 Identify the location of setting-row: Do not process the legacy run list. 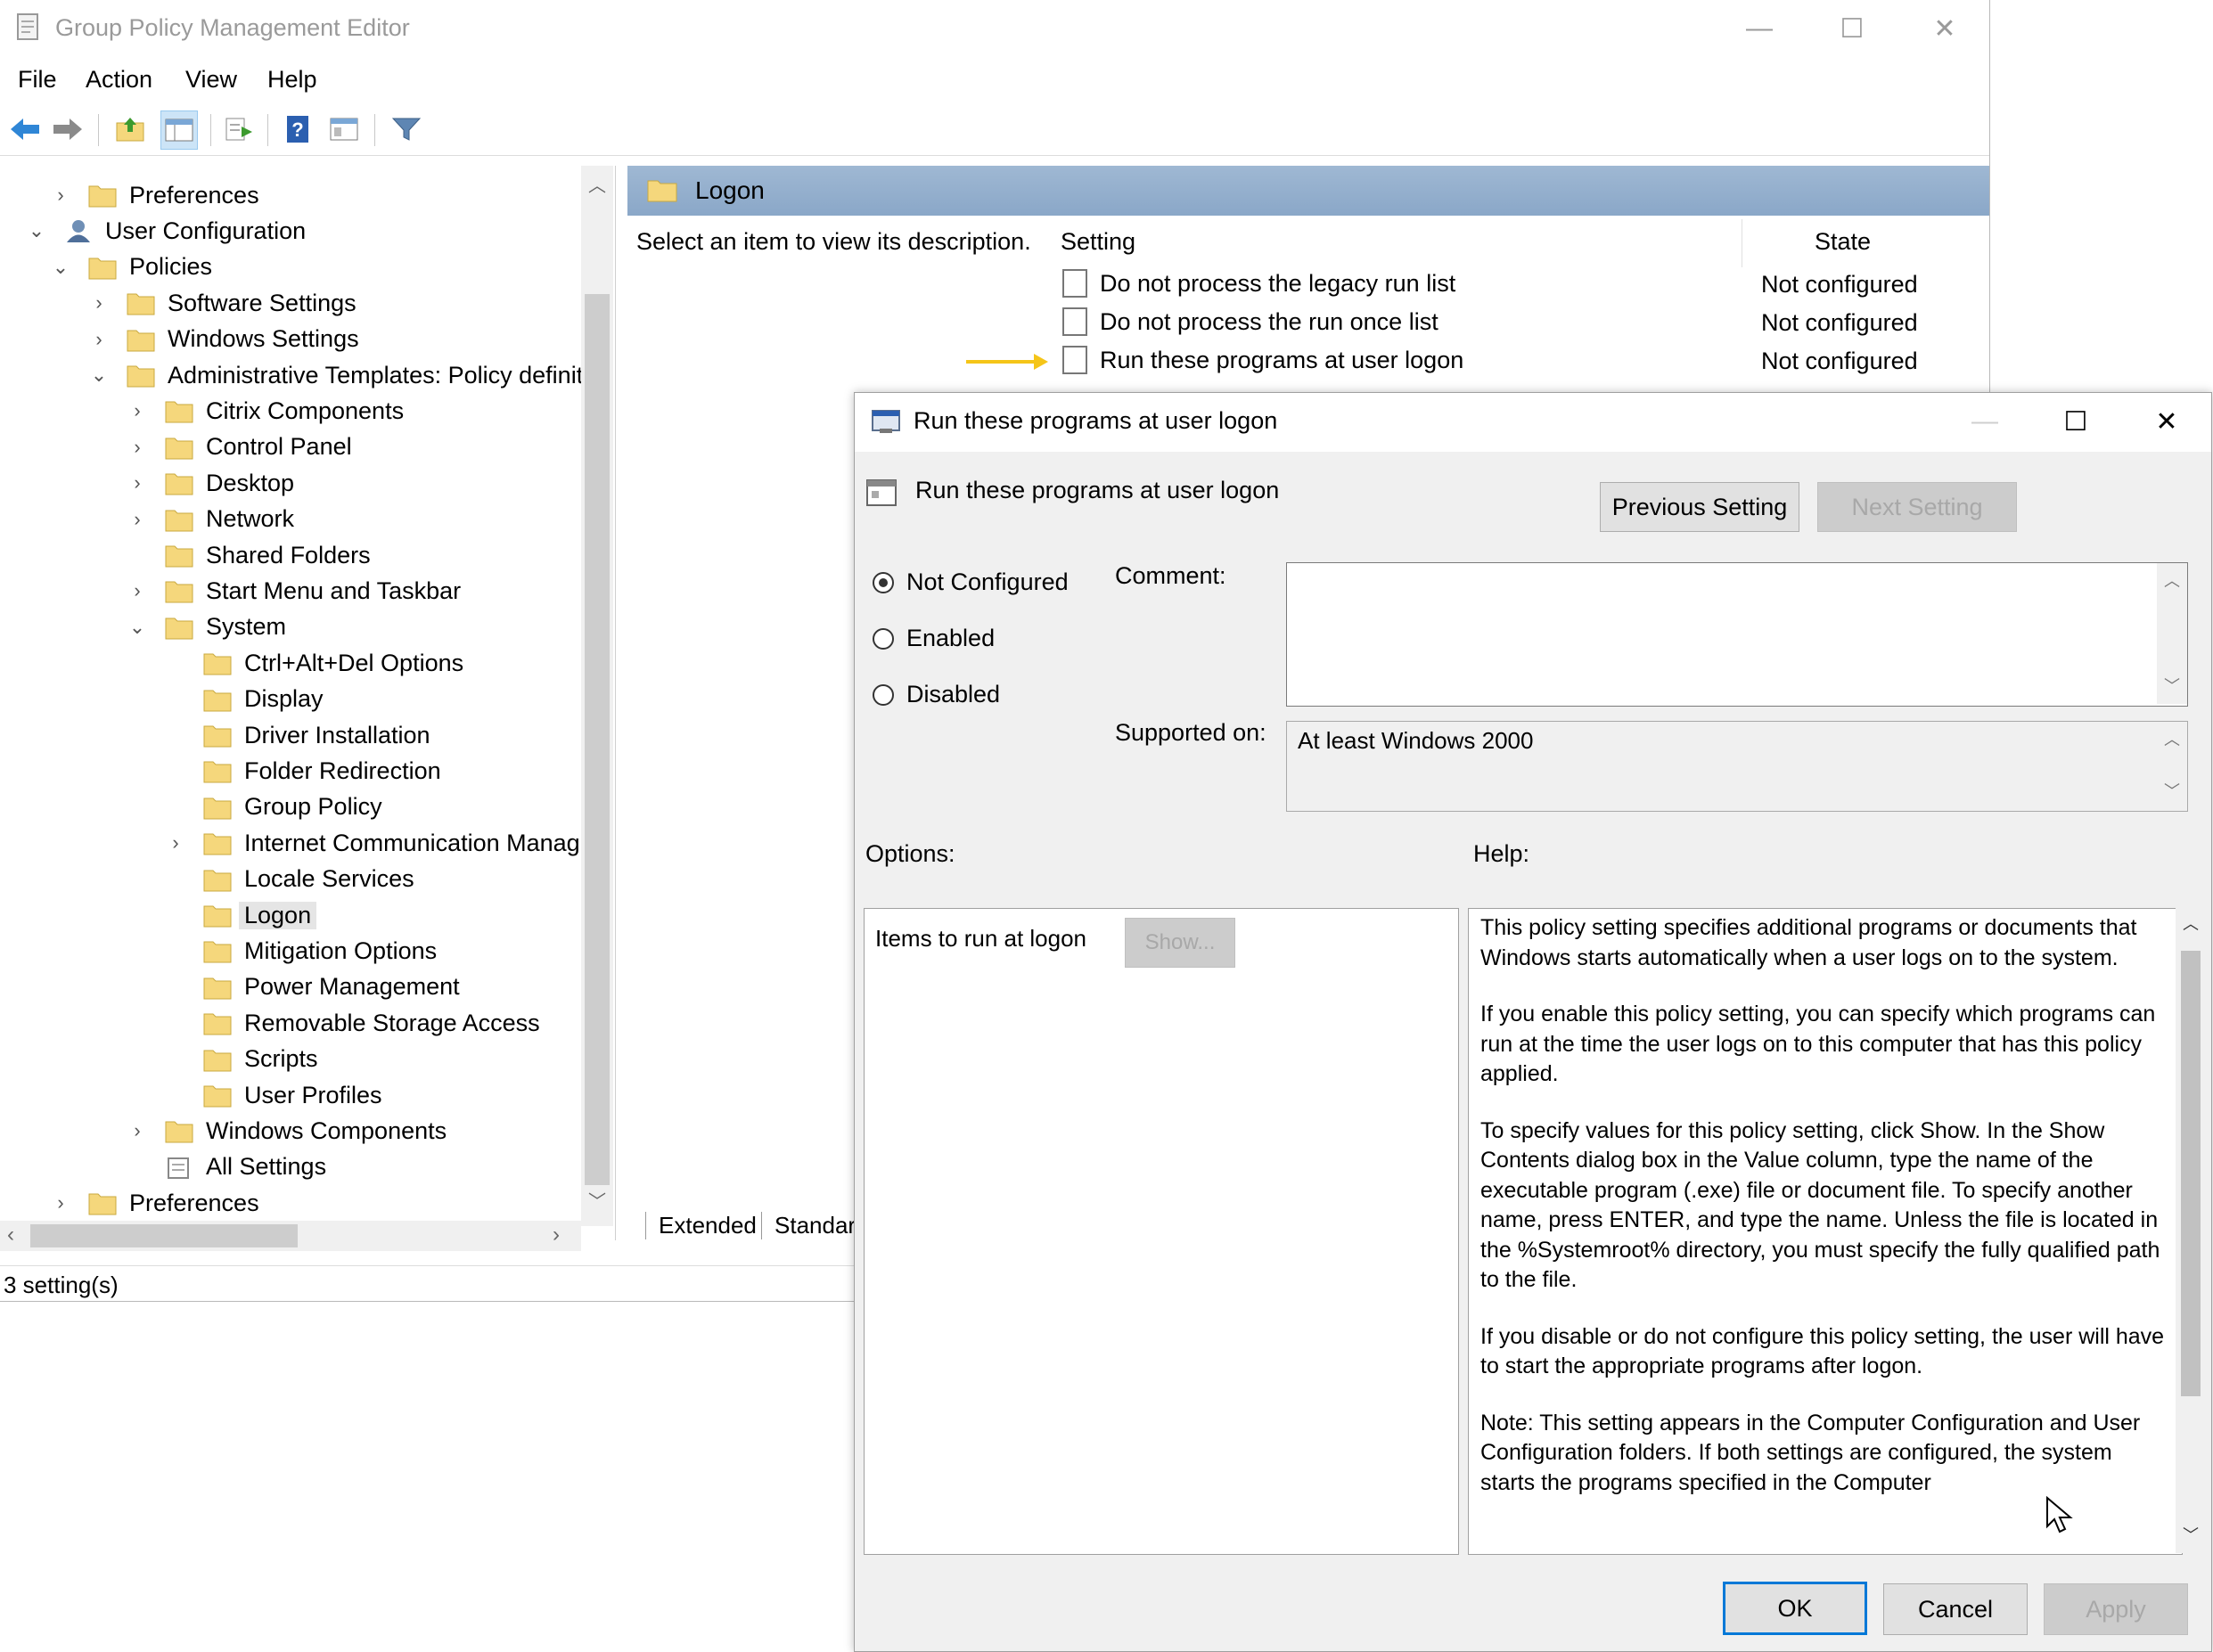
(1258, 283).